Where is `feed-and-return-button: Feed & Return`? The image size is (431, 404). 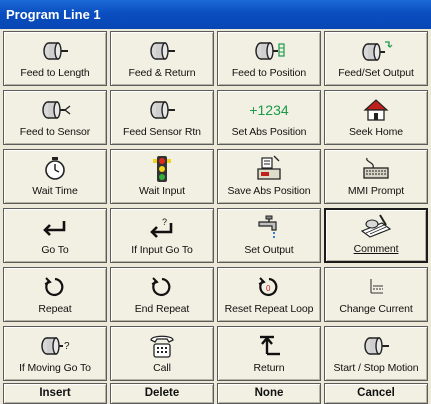 feed-and-return-button: Feed & Return is located at coordinates (162, 58).